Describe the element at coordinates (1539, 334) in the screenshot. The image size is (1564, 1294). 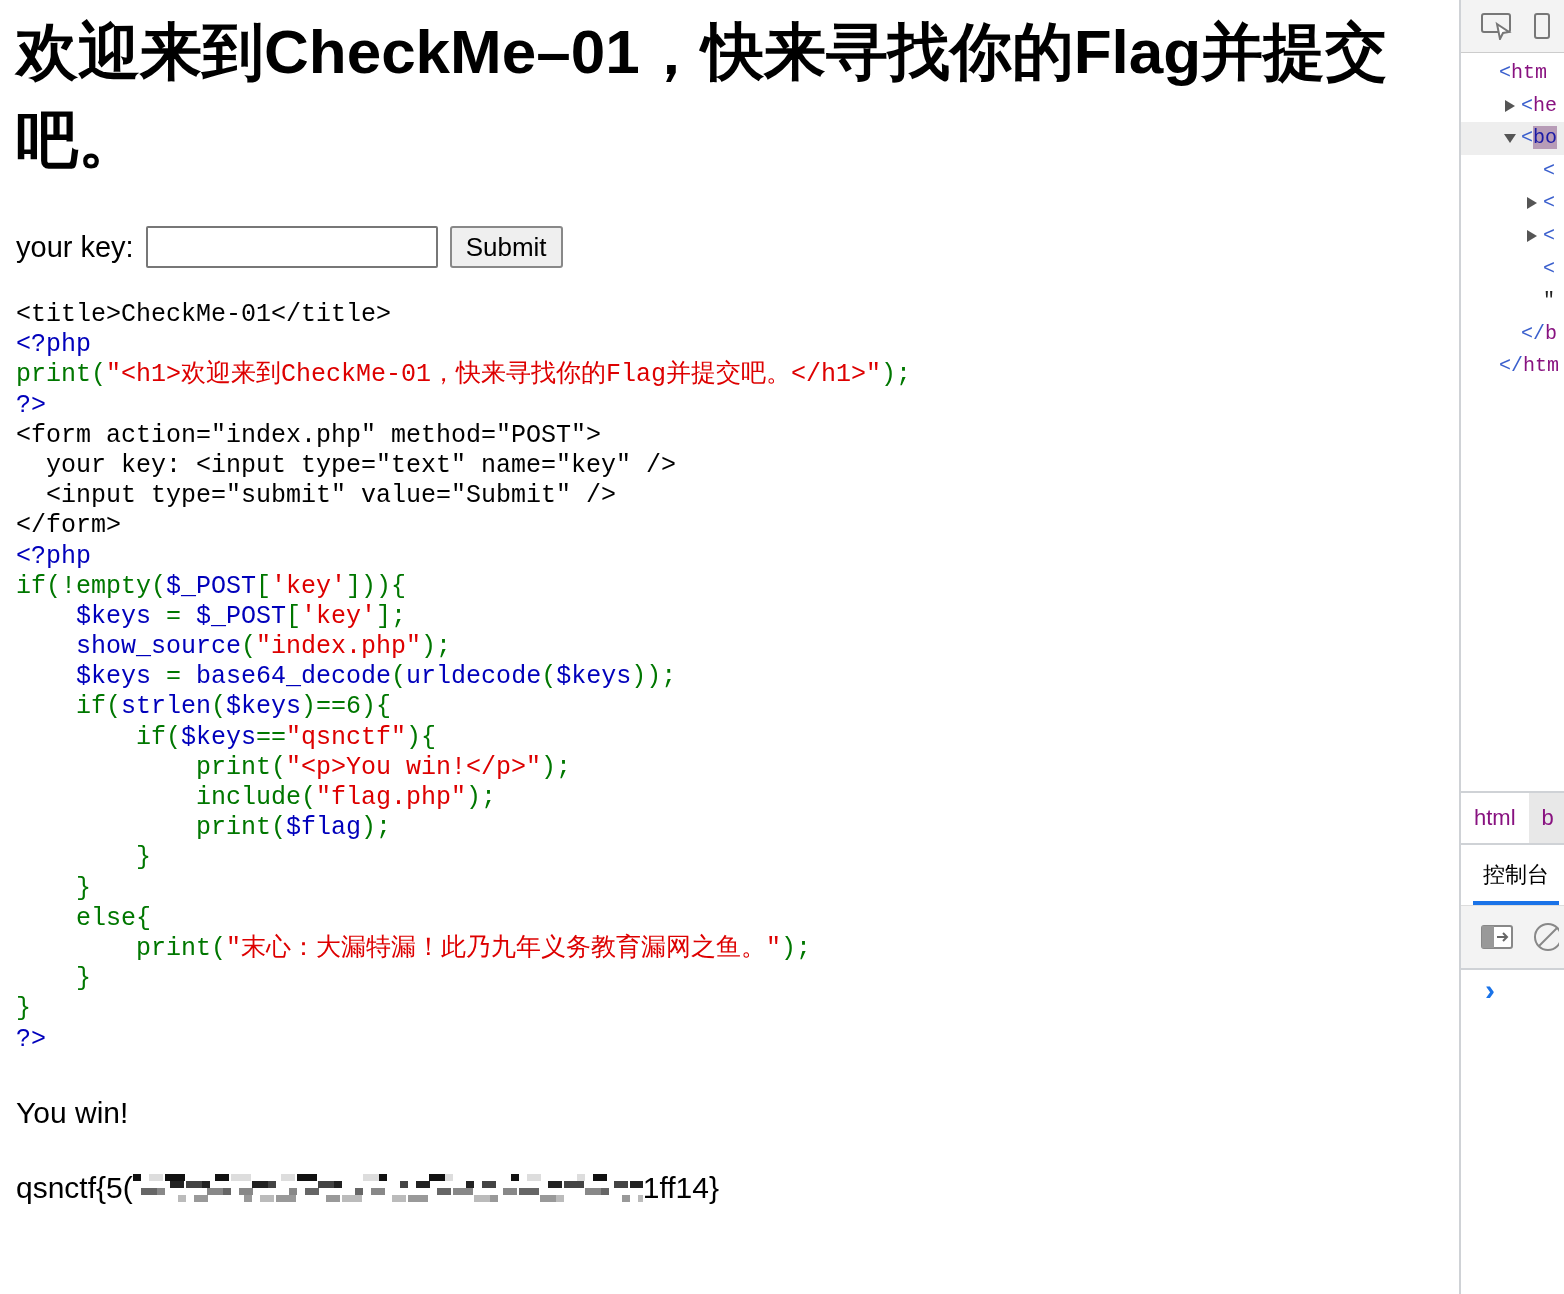
I see `closing-tag: </b` at that location.